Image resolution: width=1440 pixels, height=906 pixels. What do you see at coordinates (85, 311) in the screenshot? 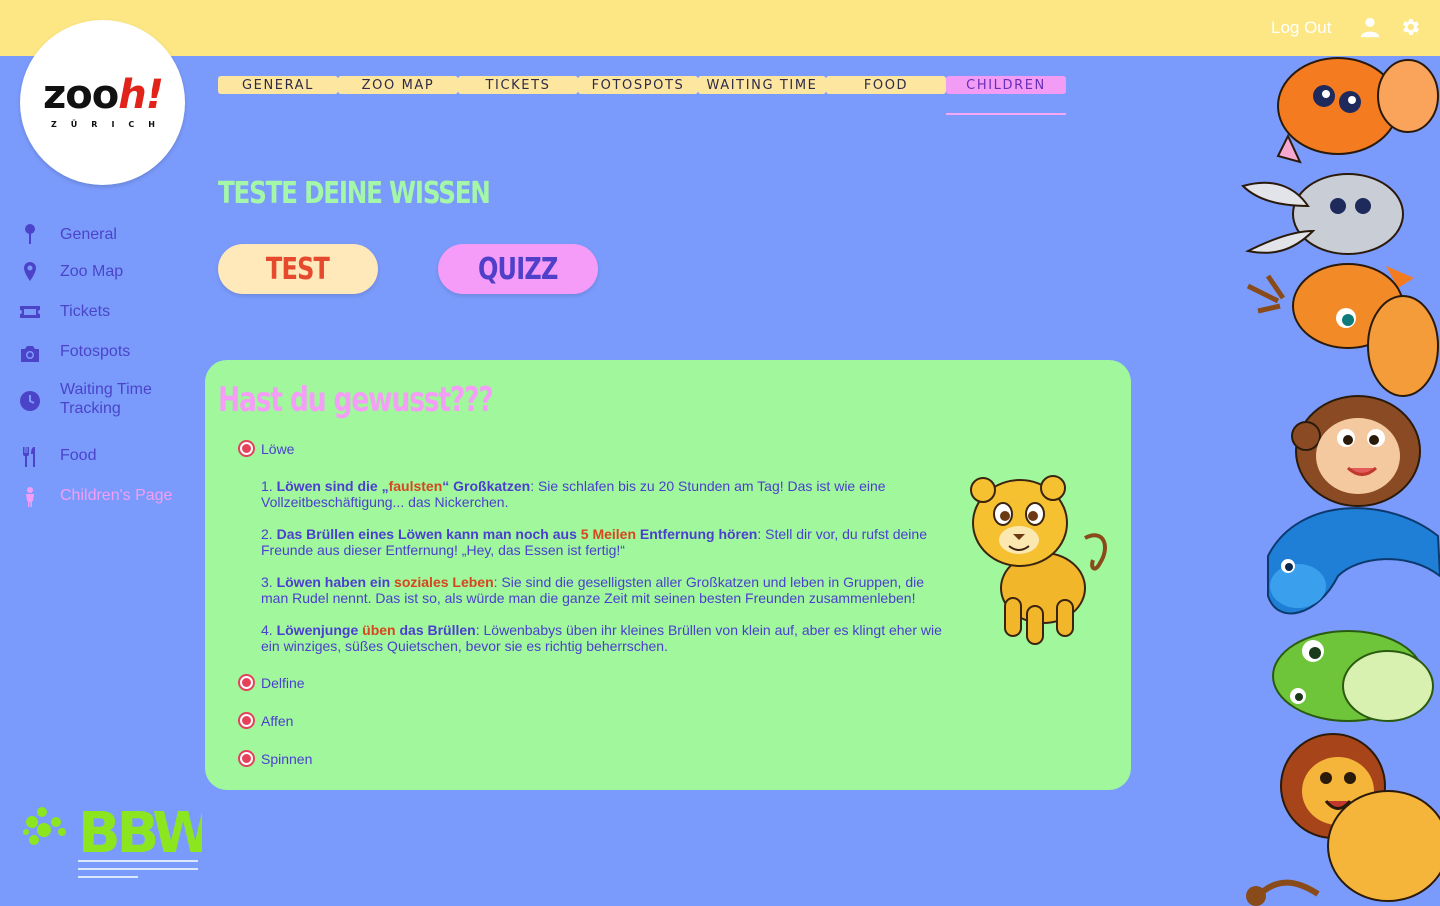
I see `sidebar-item-label: Tickets` at bounding box center [85, 311].